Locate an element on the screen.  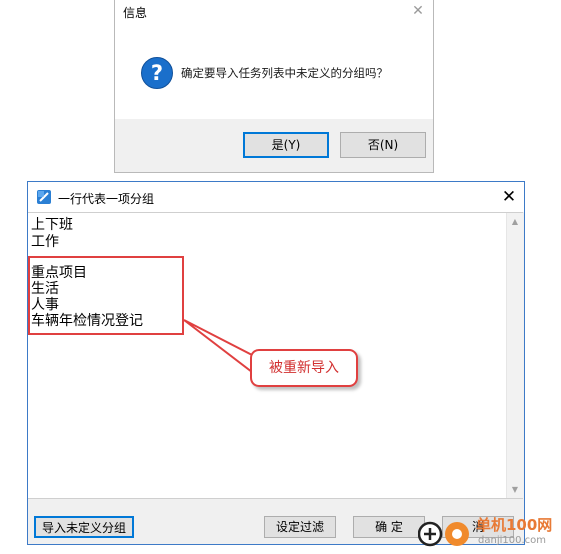
scroll-up-icon: ▲ is located at coordinates (515, 221).